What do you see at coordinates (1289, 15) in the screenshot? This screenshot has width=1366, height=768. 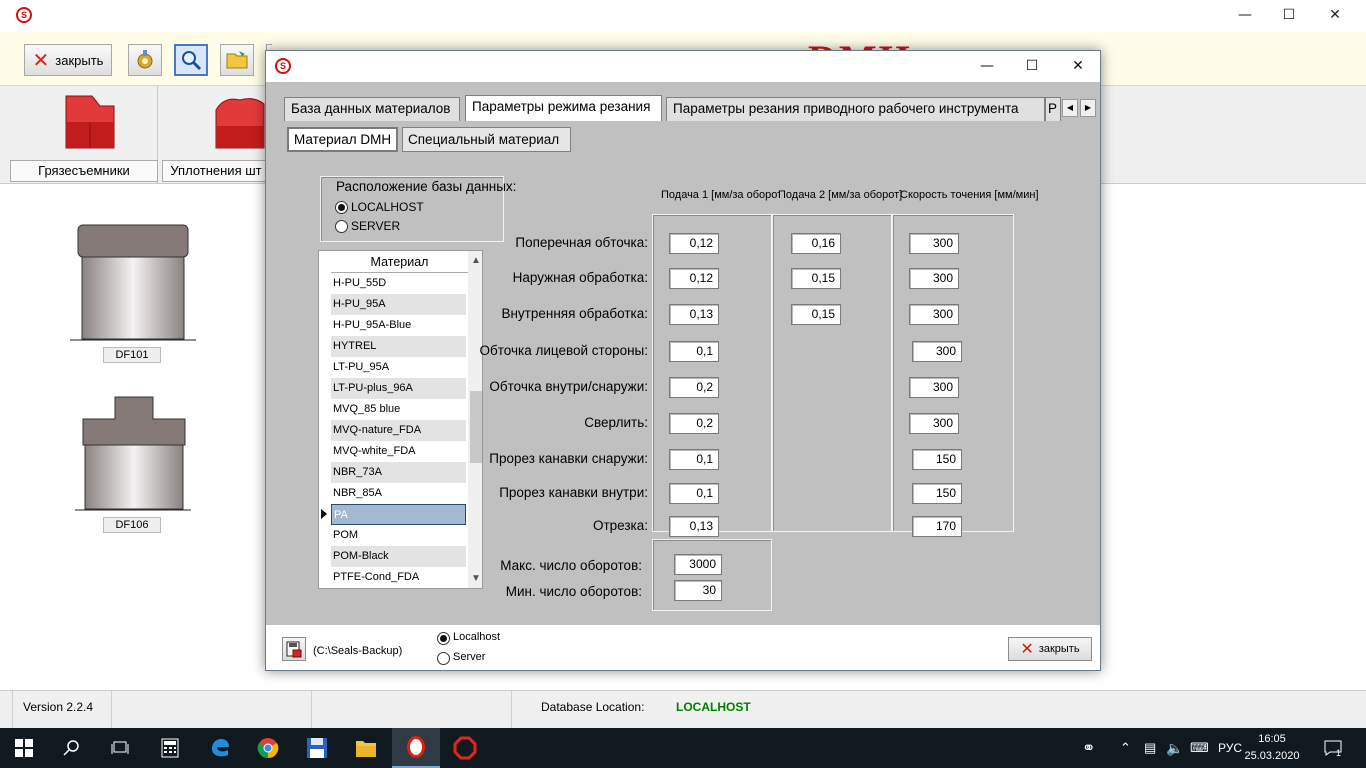 I see `maximize-button: ☐` at bounding box center [1289, 15].